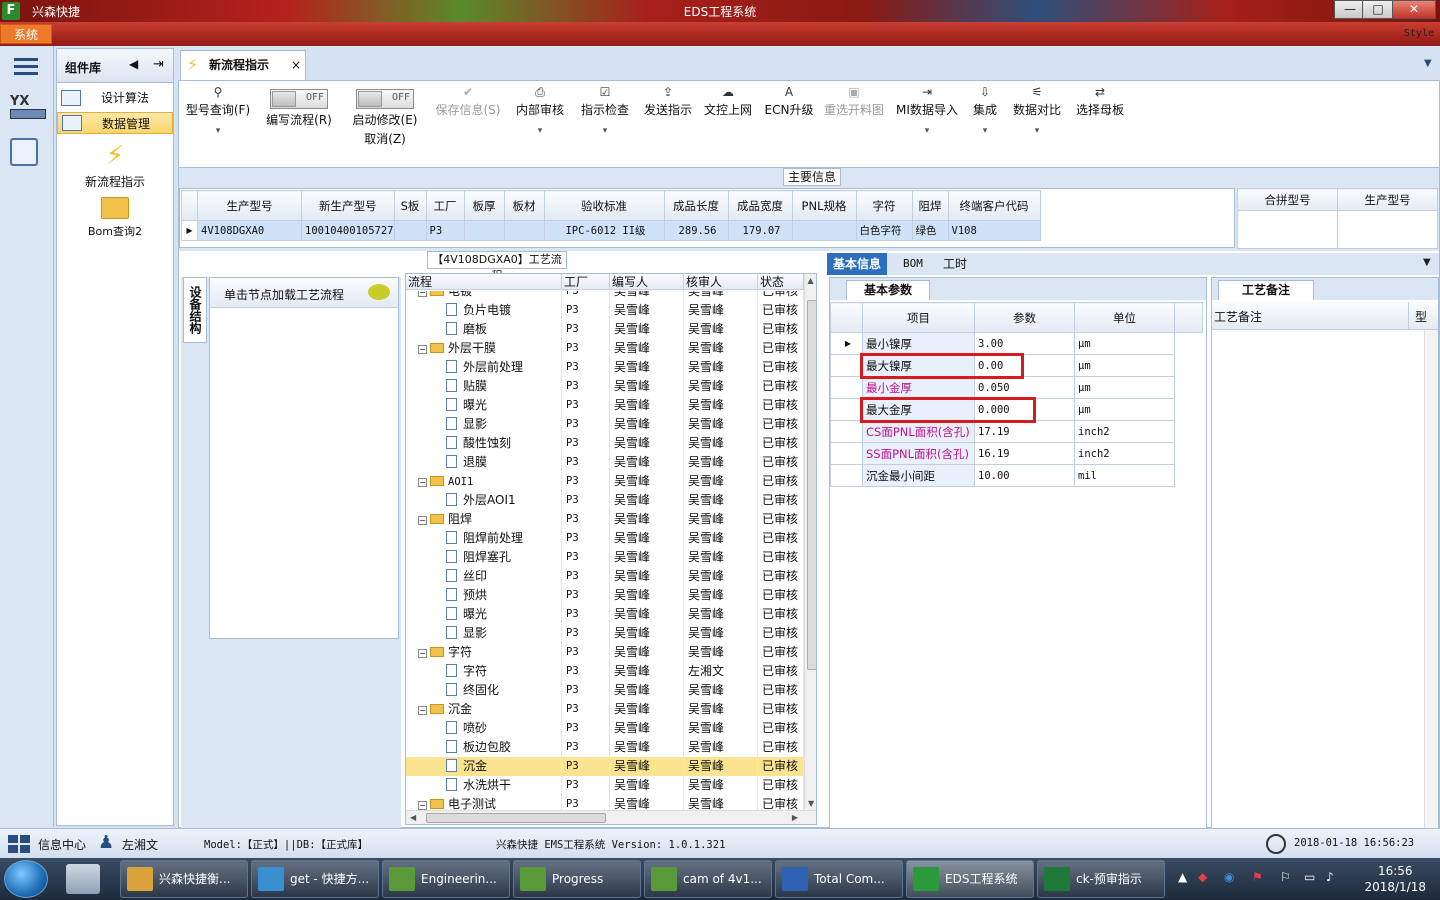 This screenshot has height=900, width=1440. Describe the element at coordinates (918, 317) in the screenshot. I see `param-column-header: 项目` at that location.